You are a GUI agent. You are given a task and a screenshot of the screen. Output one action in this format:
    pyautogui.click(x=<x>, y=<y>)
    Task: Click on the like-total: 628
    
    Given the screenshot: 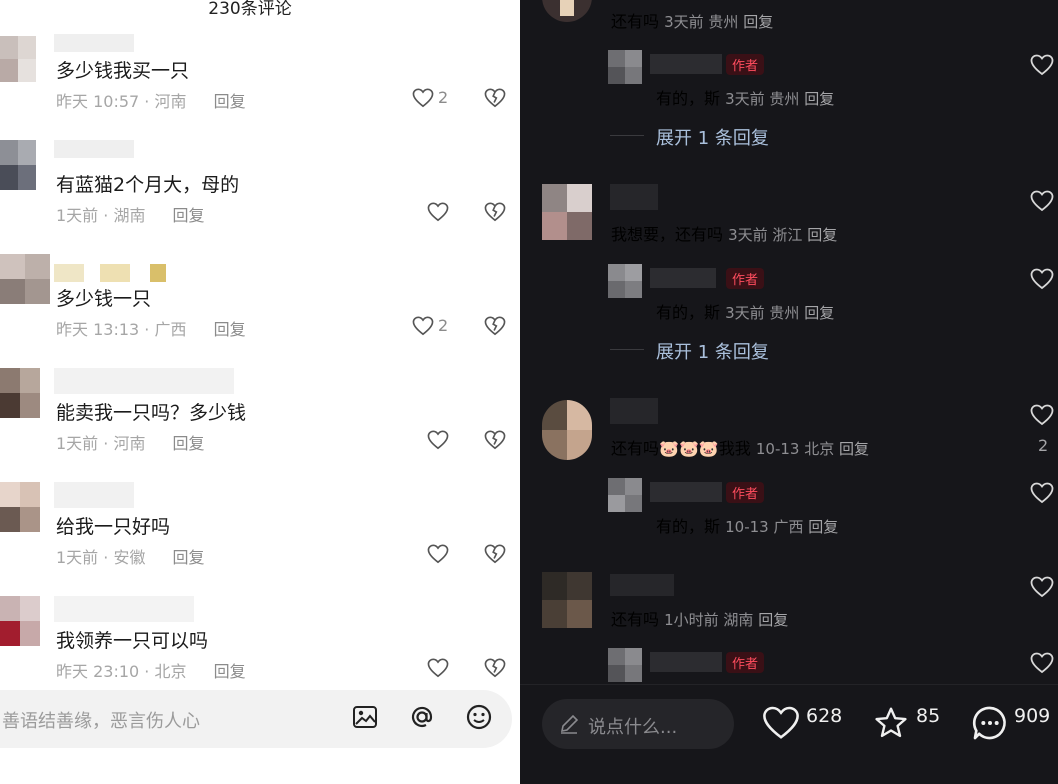 What is the action you would take?
    pyautogui.click(x=824, y=716)
    